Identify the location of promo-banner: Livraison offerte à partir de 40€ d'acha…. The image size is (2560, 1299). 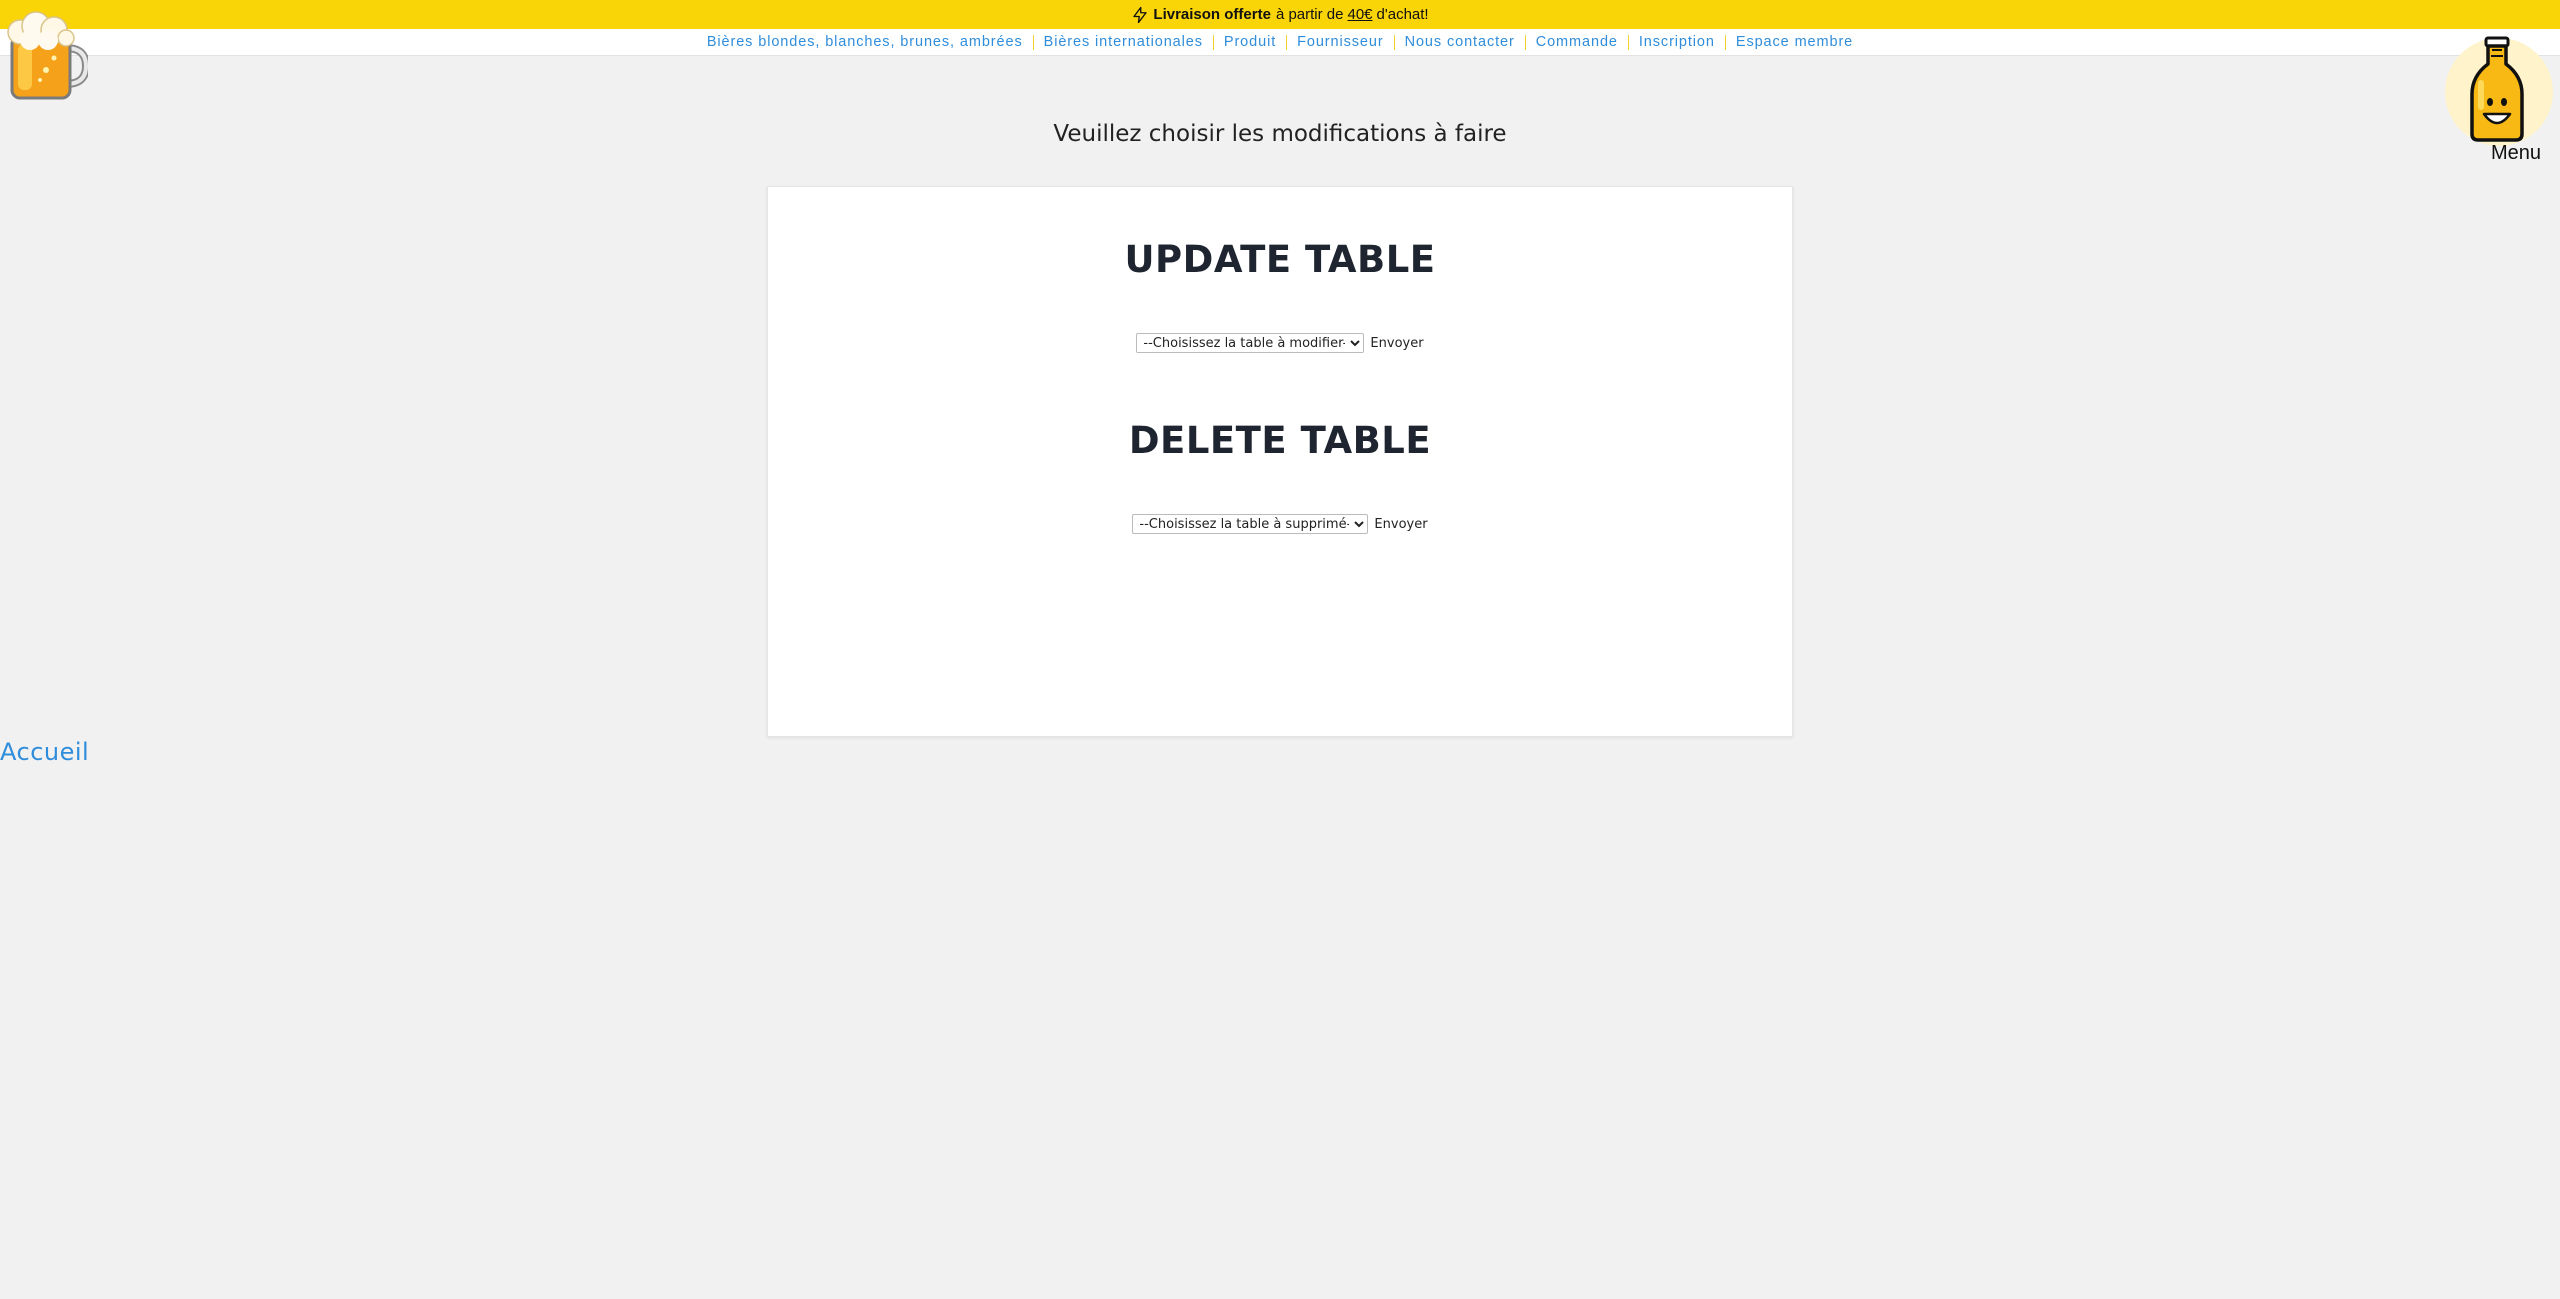
(1280, 14).